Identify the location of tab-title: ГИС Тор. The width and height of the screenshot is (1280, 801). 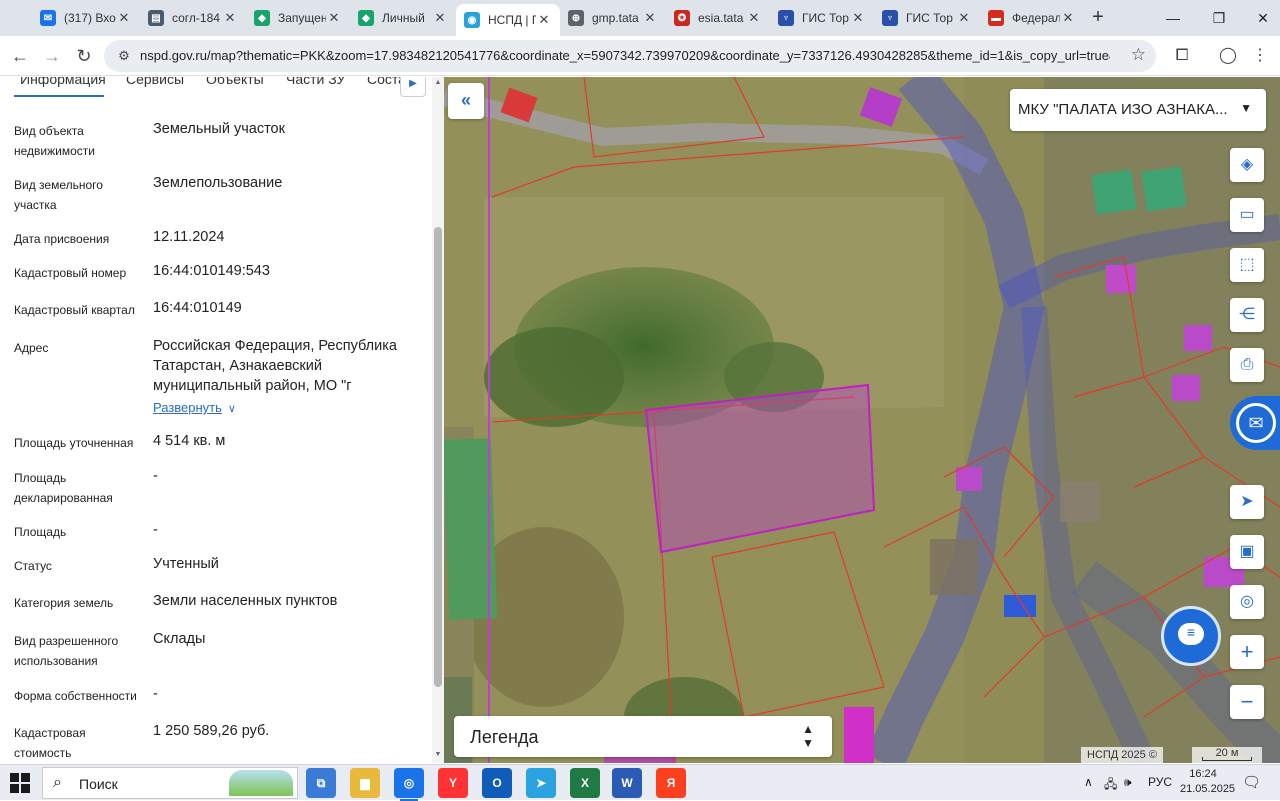
(825, 18).